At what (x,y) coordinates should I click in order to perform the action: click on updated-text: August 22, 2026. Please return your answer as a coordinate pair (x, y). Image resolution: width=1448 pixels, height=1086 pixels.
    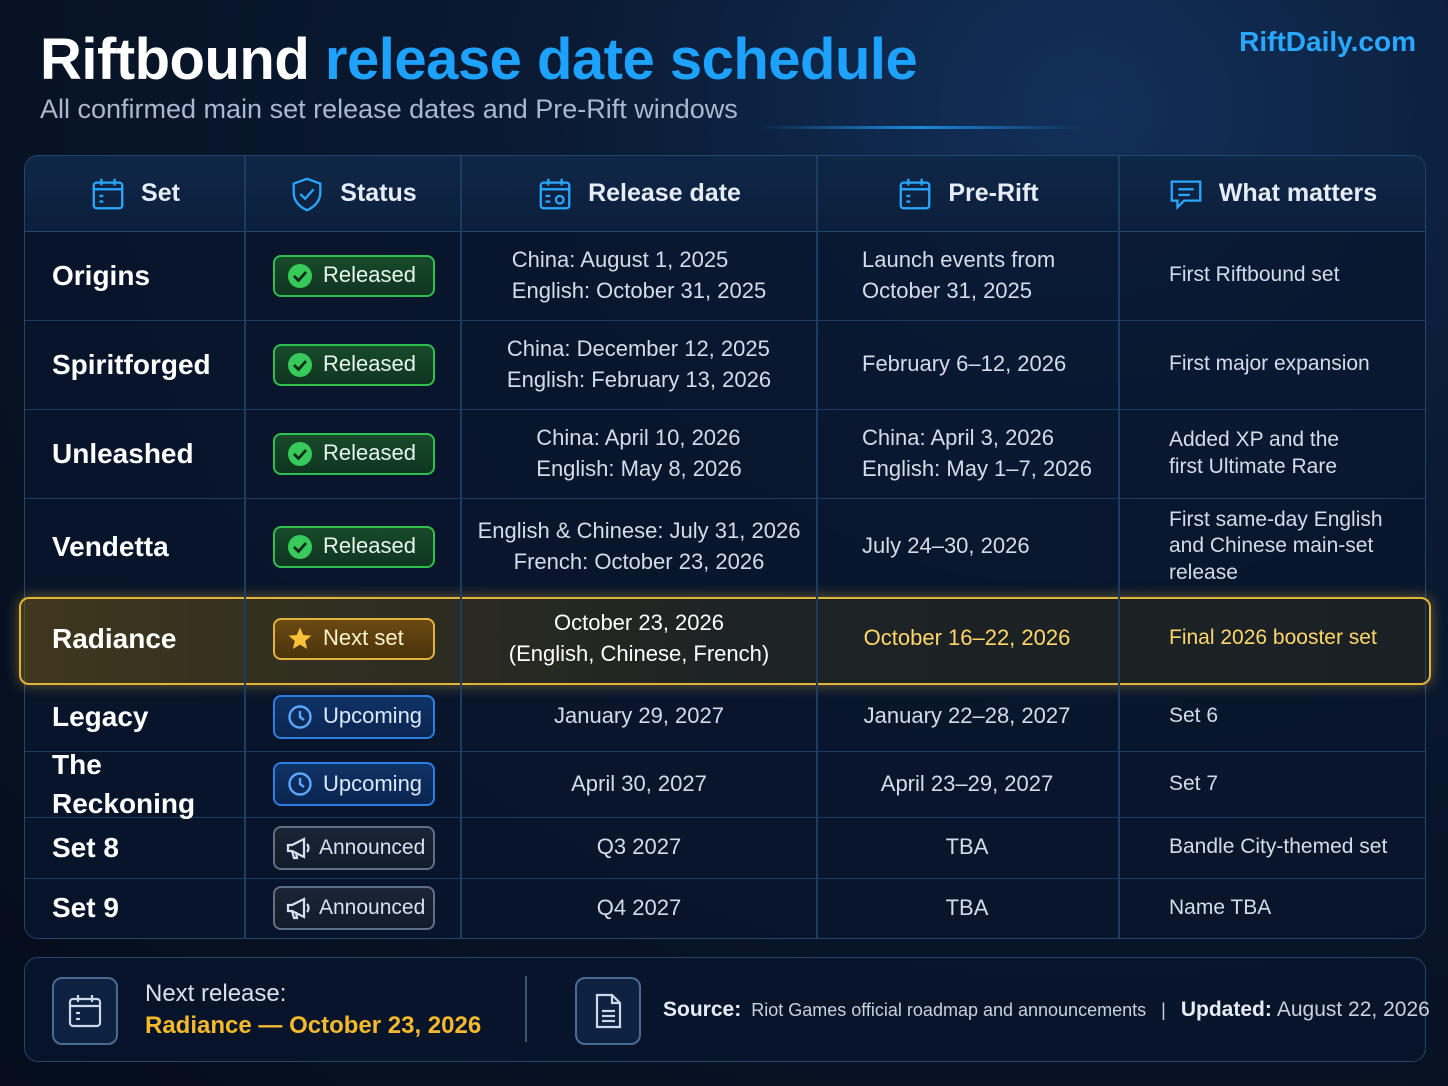
    Looking at the image, I should click on (1353, 1009).